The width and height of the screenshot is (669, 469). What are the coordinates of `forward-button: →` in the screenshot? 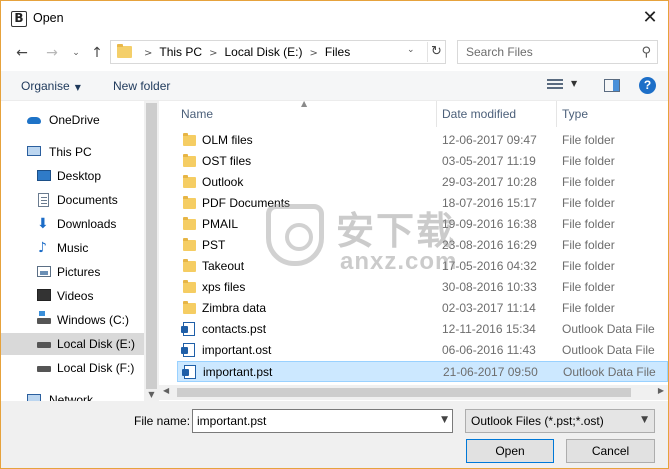 It's located at (52, 53).